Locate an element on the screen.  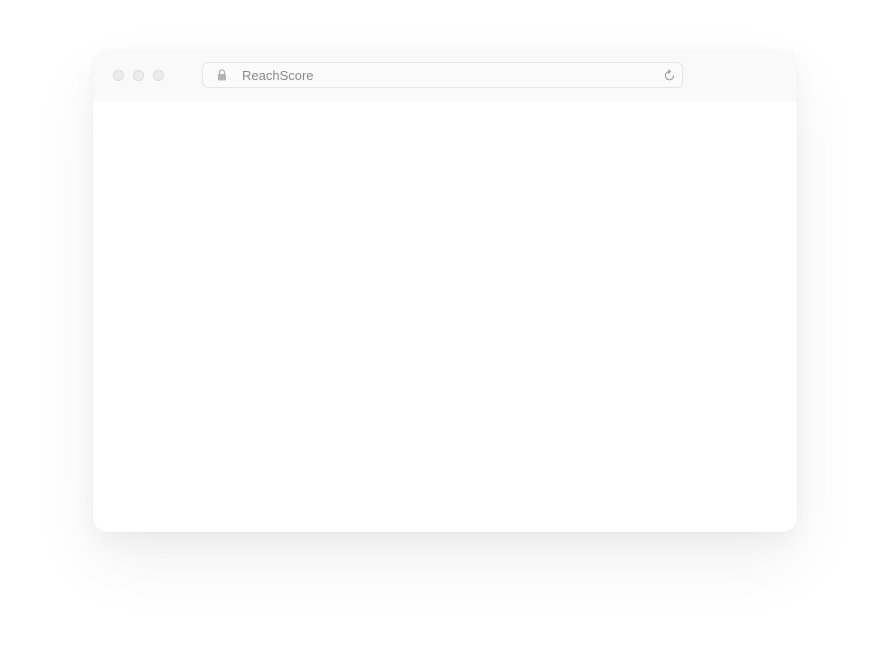
minimize-window-button is located at coordinates (138, 75).